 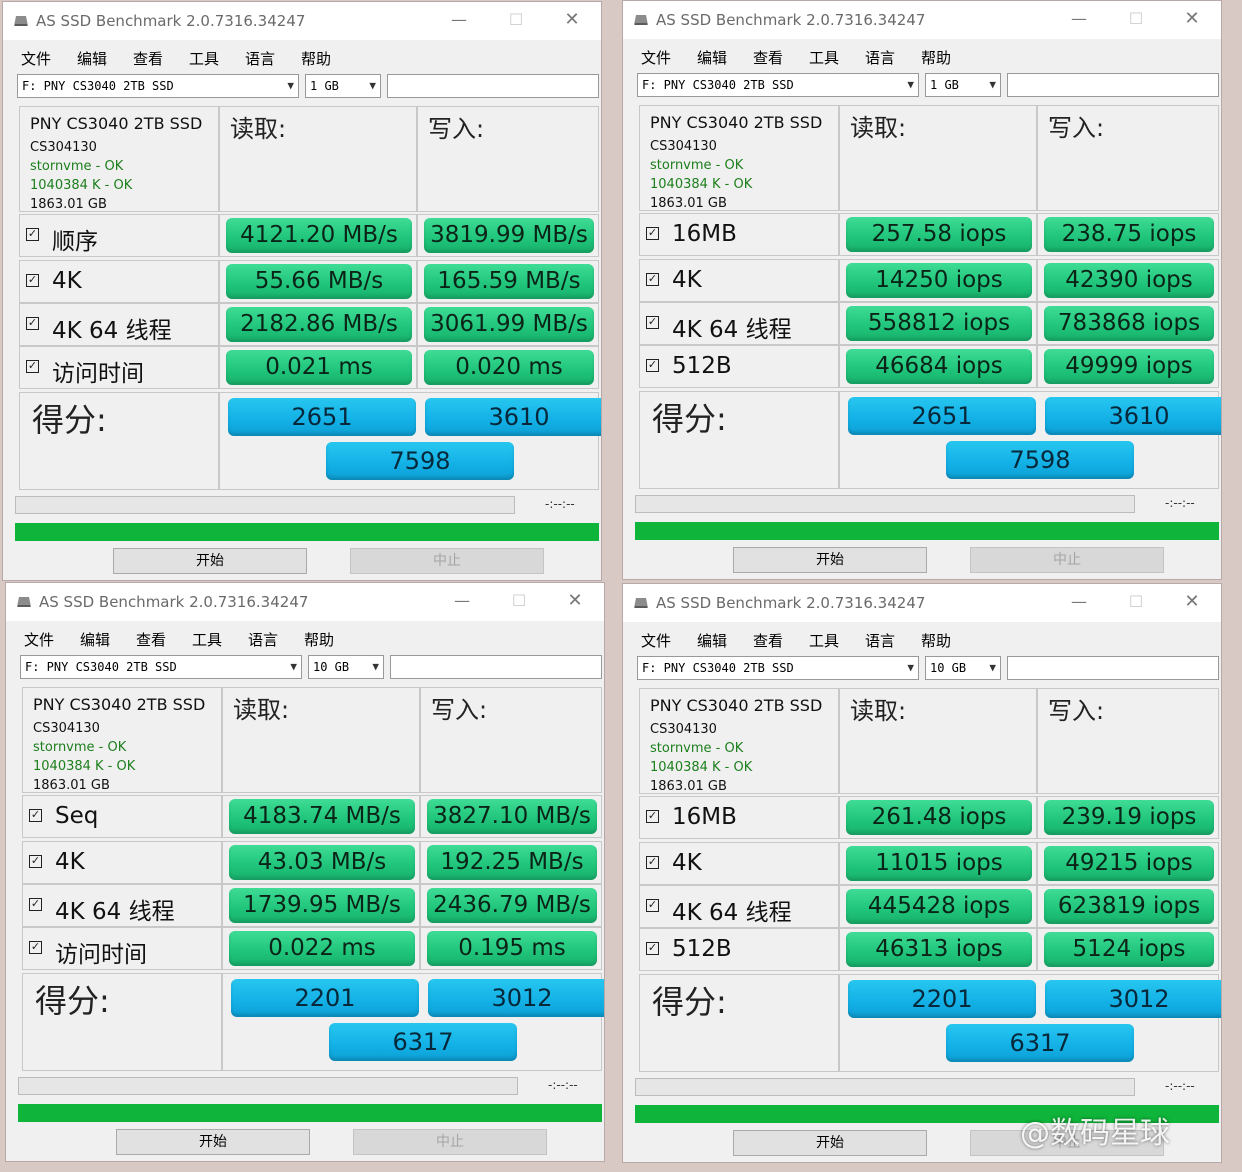 I want to click on test-row-label-cell: ✓ Seq, so click(x=122, y=816).